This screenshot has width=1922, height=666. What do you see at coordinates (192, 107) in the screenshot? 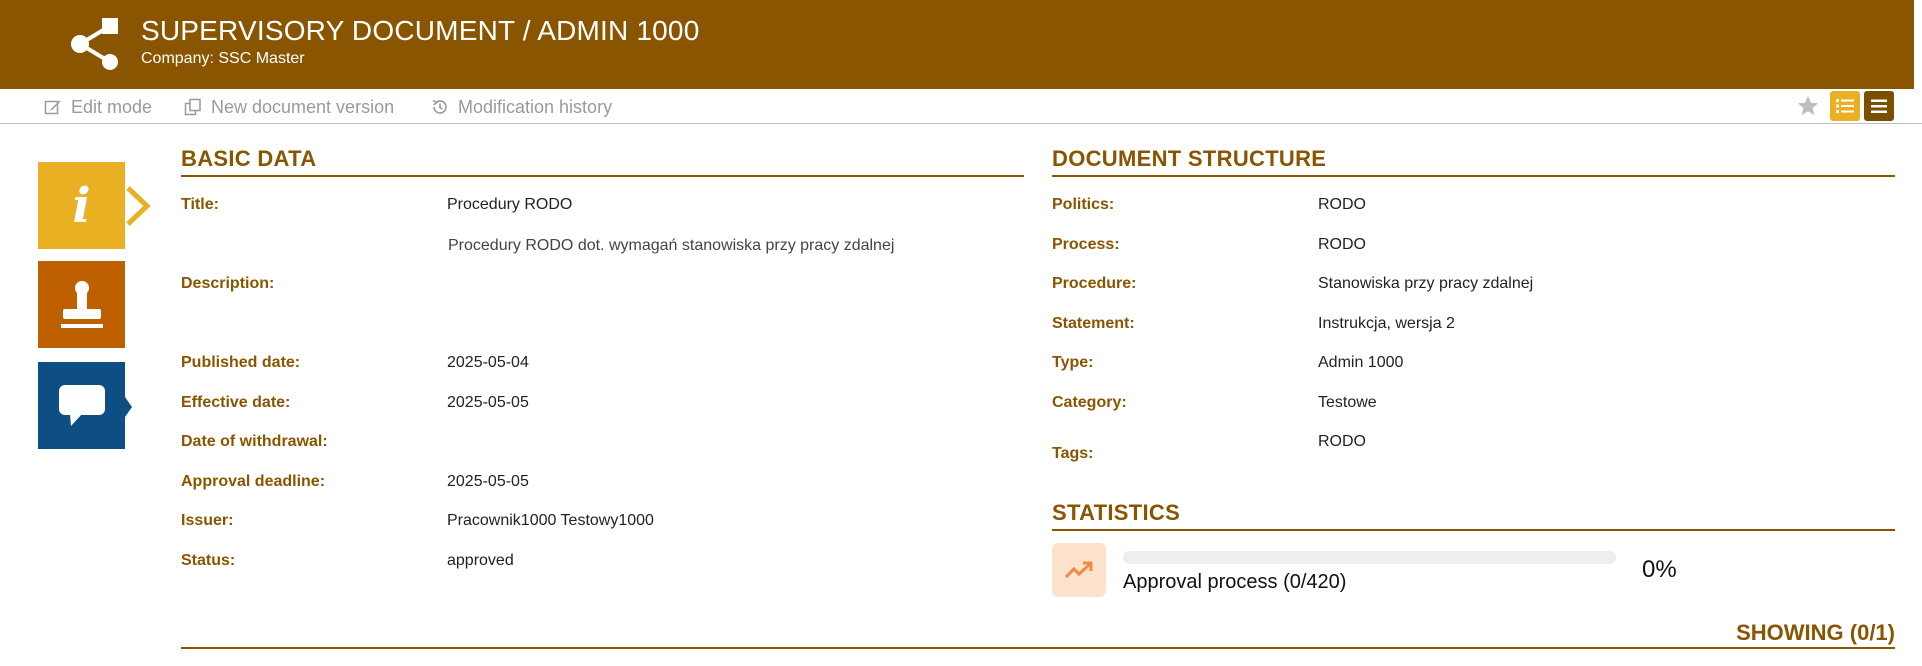
I see `copy-icon` at bounding box center [192, 107].